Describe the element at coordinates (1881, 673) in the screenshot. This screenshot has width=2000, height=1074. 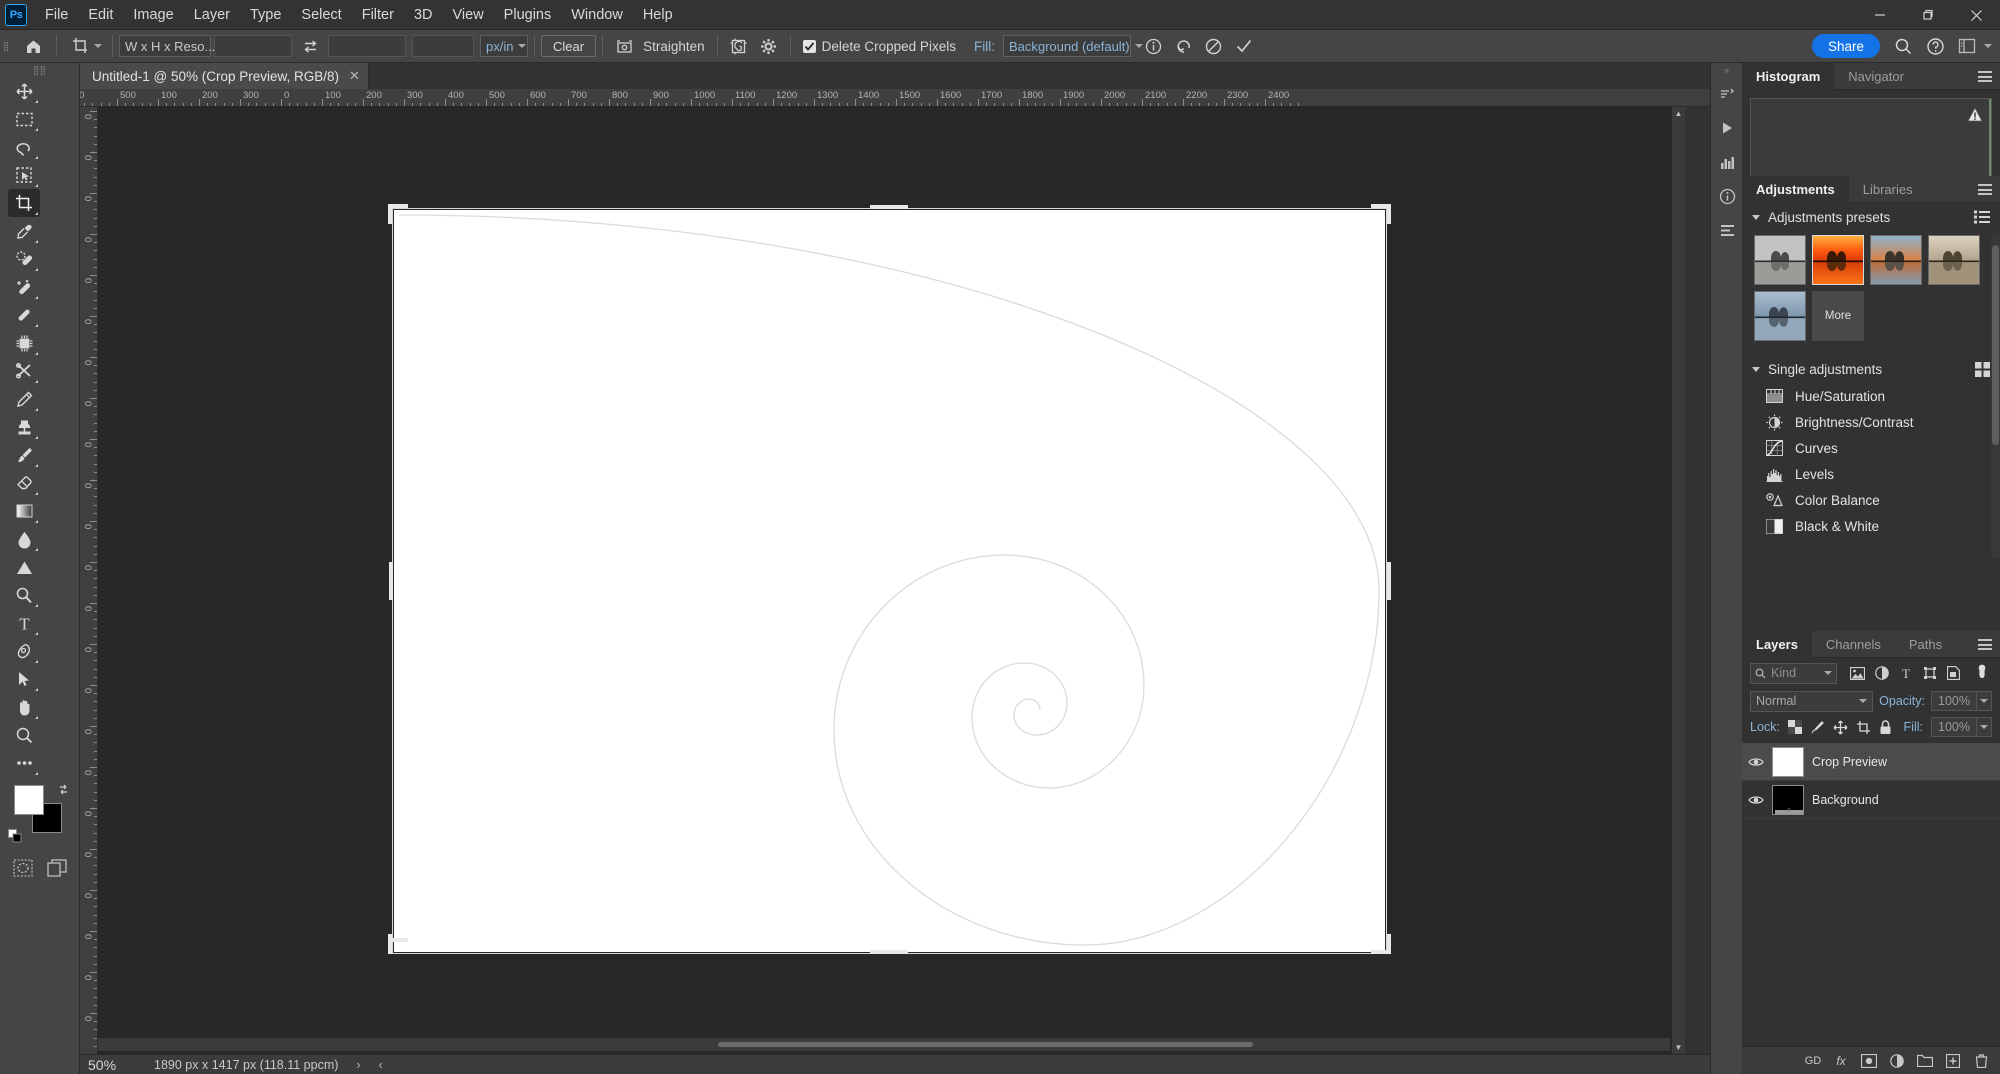
I see `filter-adjustment-icon` at that location.